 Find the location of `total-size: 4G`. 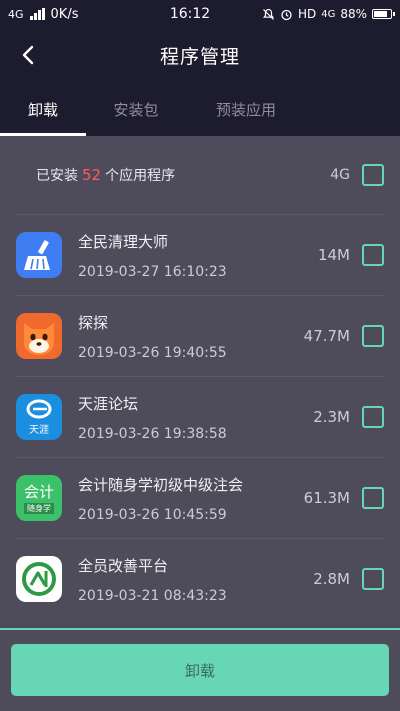

total-size: 4G is located at coordinates (340, 175).